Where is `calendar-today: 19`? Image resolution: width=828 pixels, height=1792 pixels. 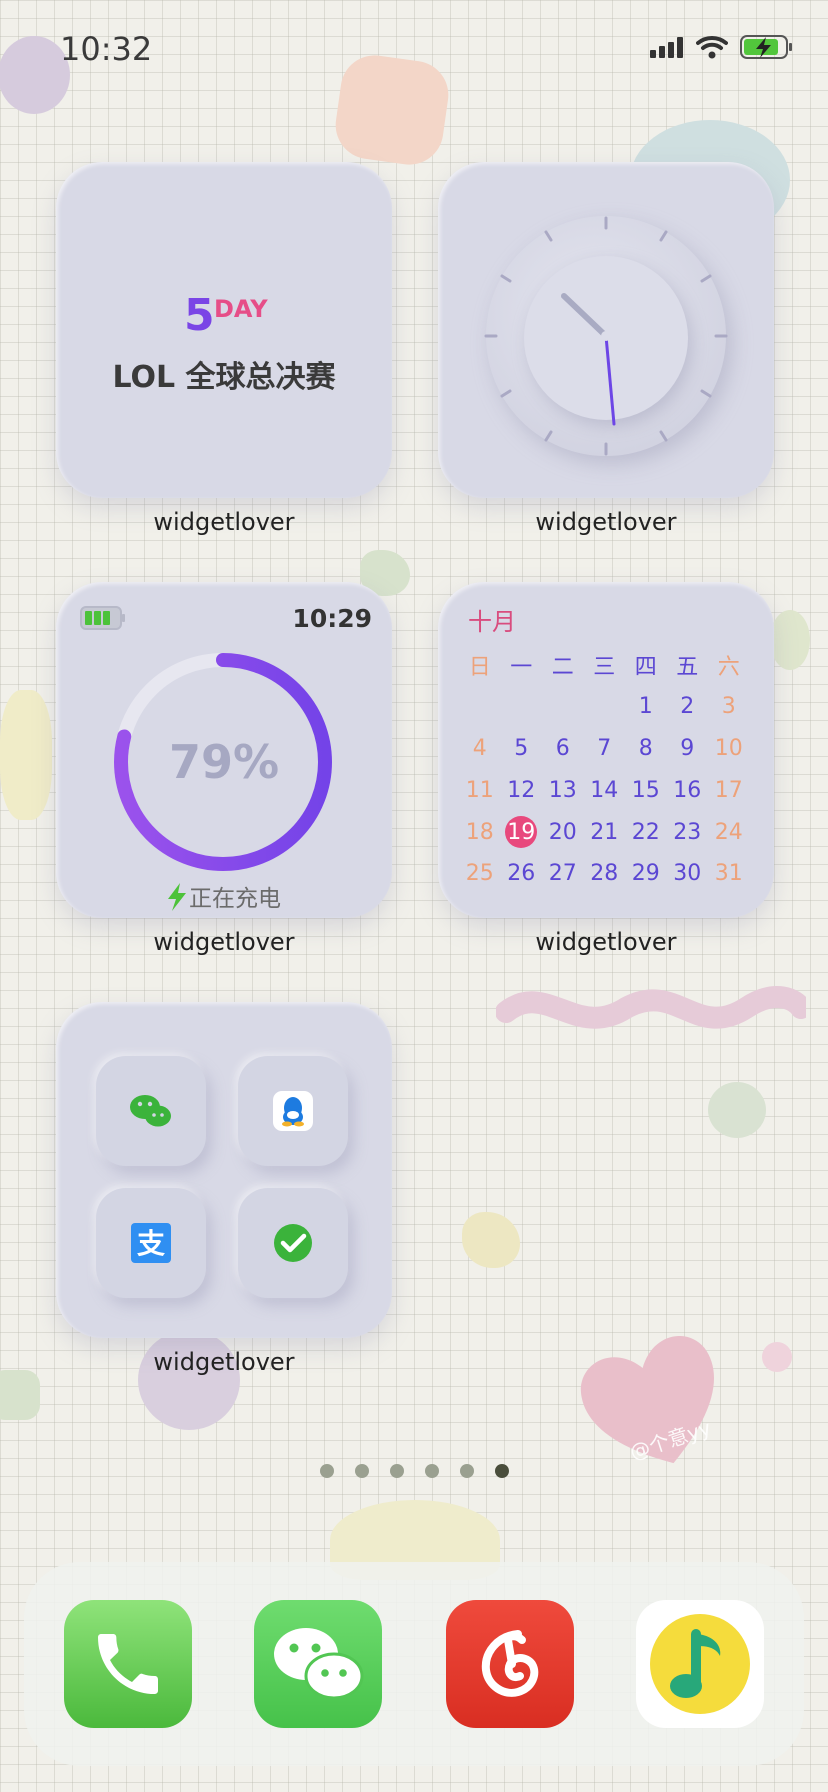
calendar-today: 19 is located at coordinates (522, 832).